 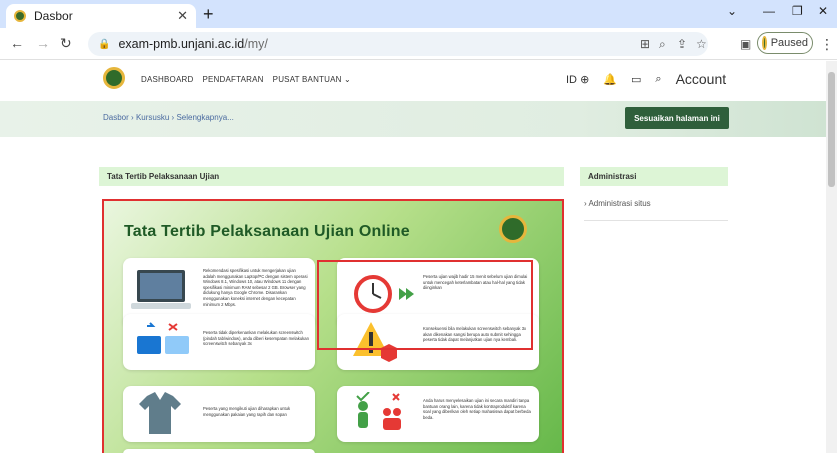 What do you see at coordinates (745, 44) in the screenshot?
I see `side-panel-icon: ▣` at bounding box center [745, 44].